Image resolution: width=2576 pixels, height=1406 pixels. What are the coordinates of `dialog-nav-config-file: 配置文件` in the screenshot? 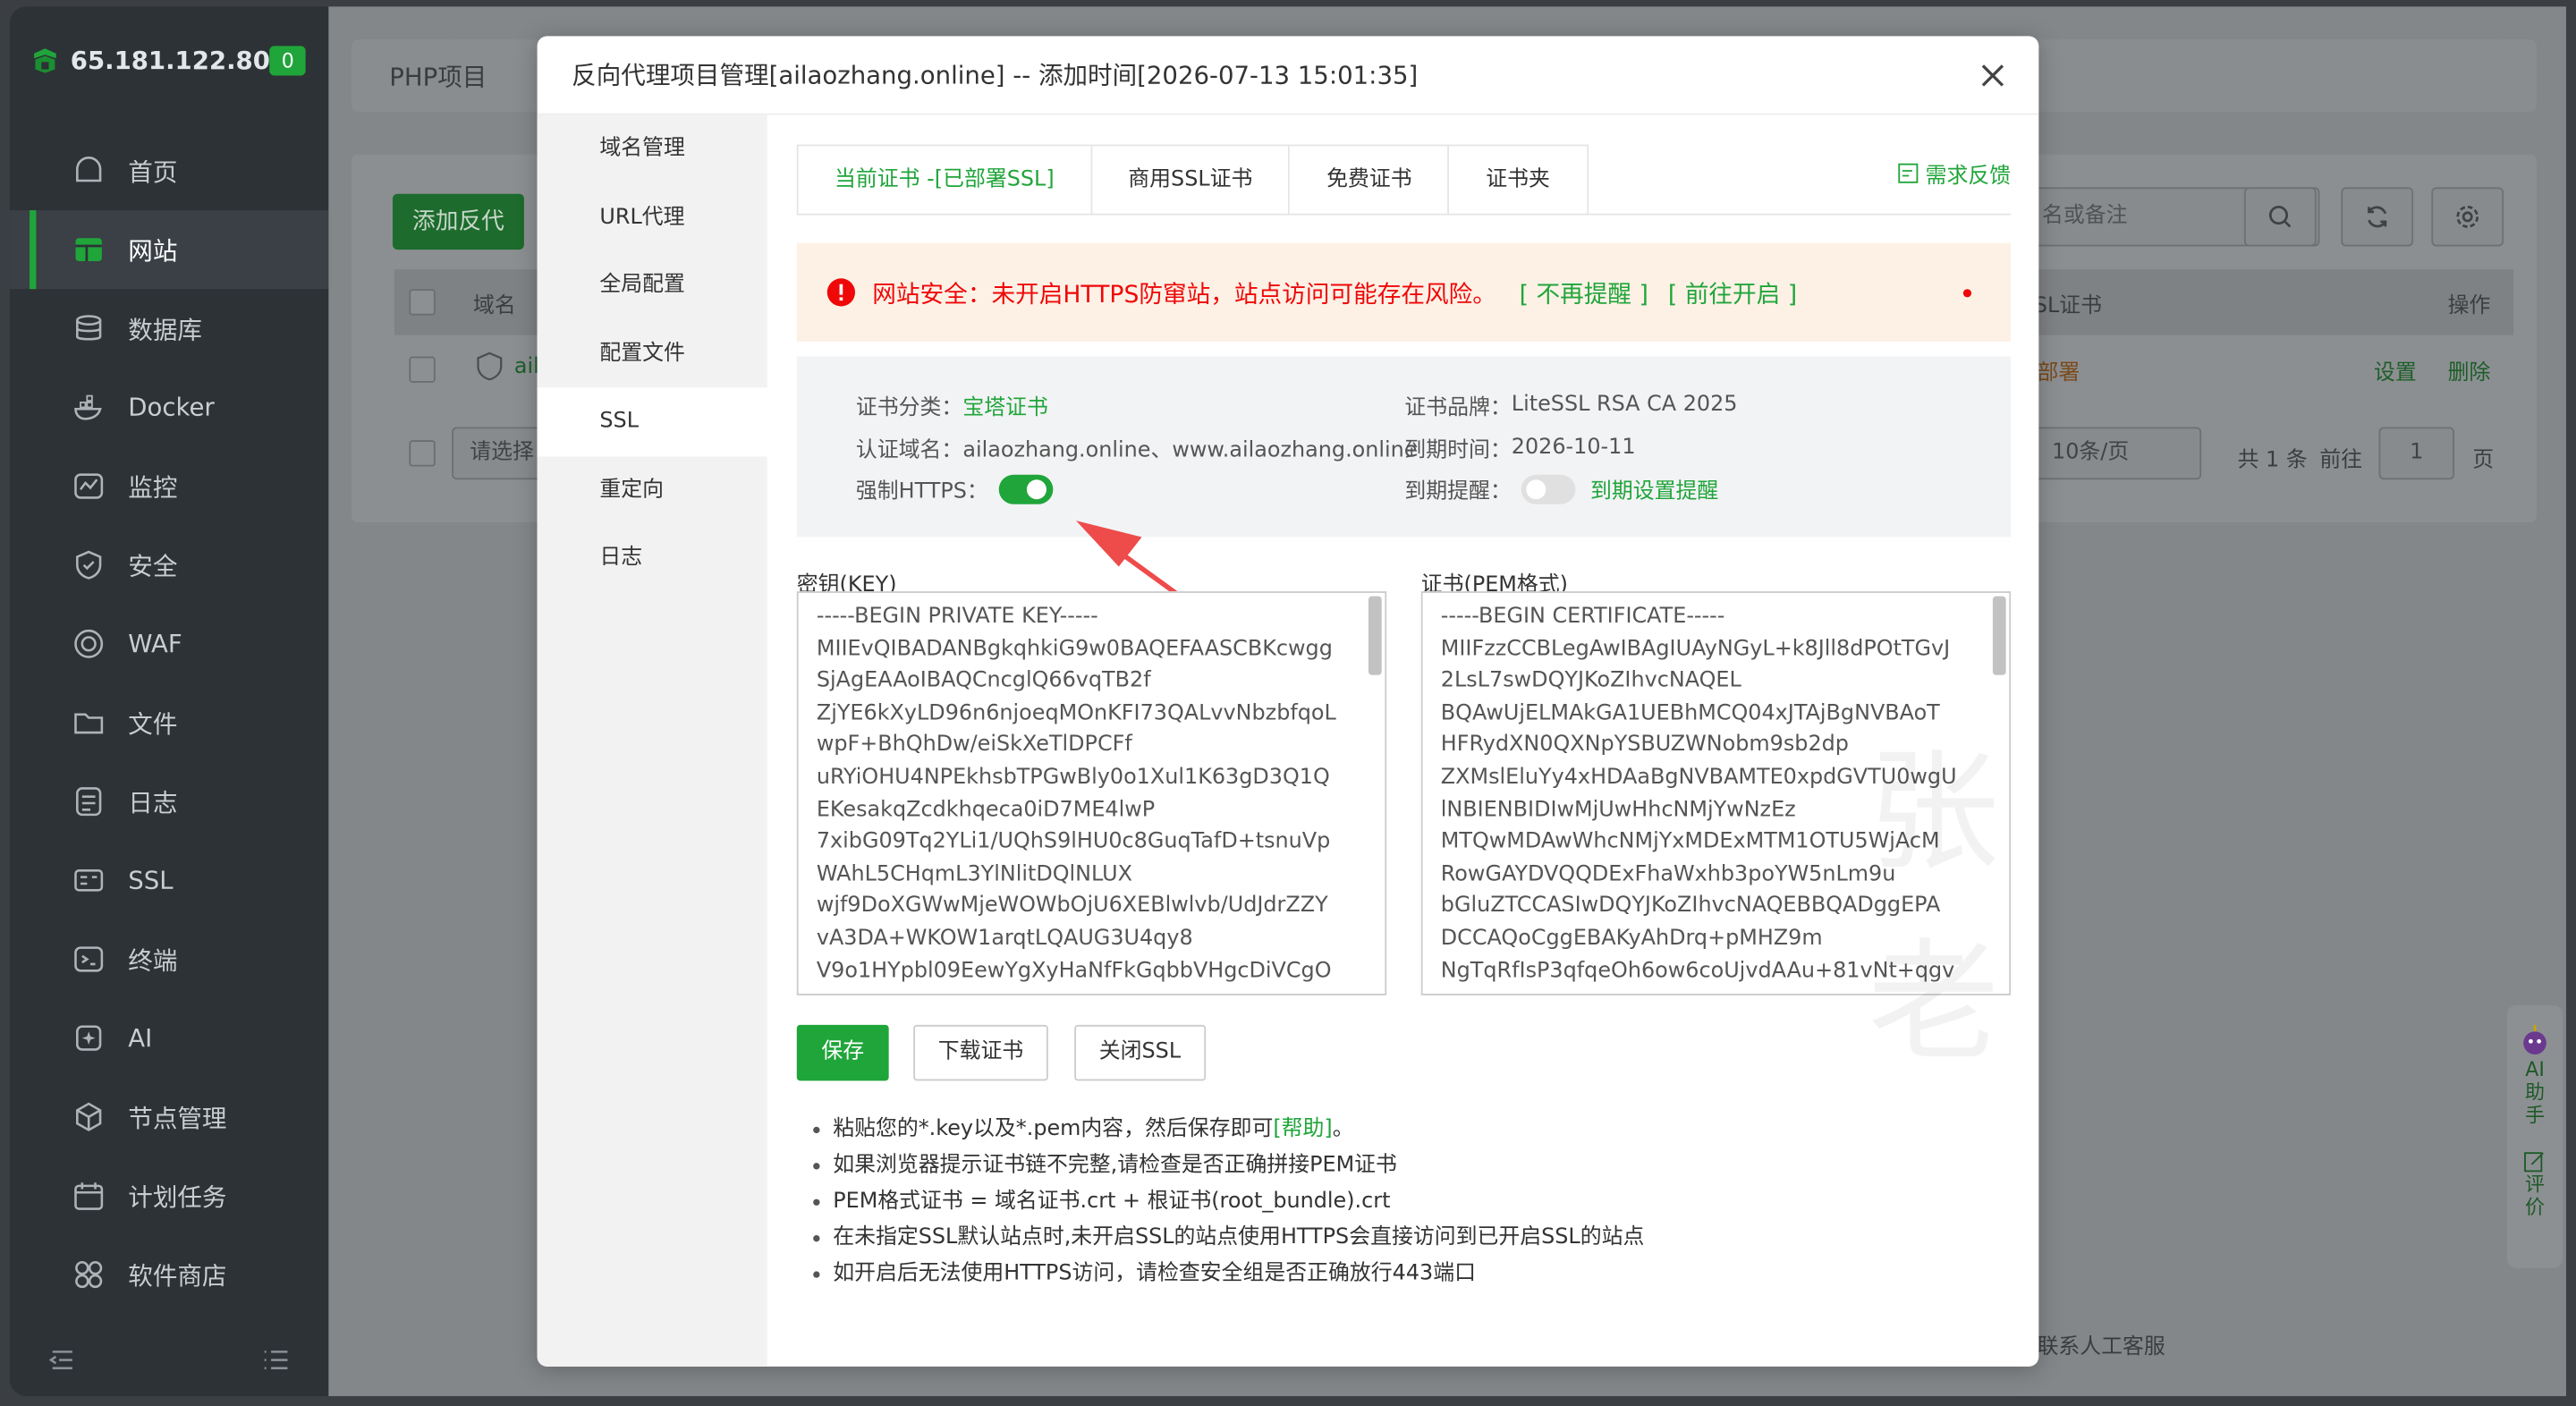 It's located at (652, 353).